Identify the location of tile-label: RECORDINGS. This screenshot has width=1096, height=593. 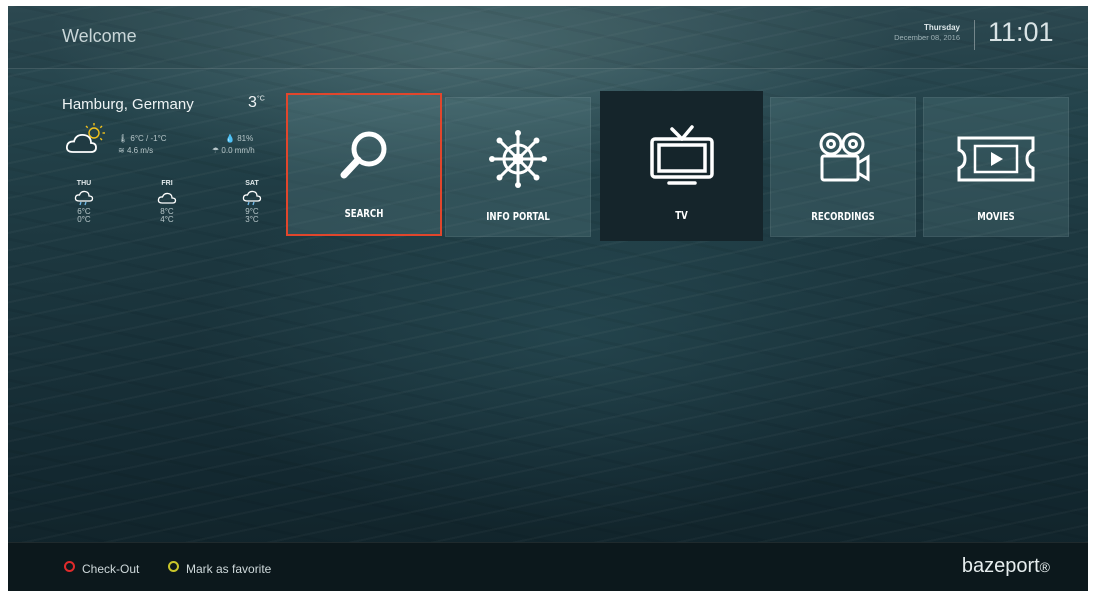
(843, 216).